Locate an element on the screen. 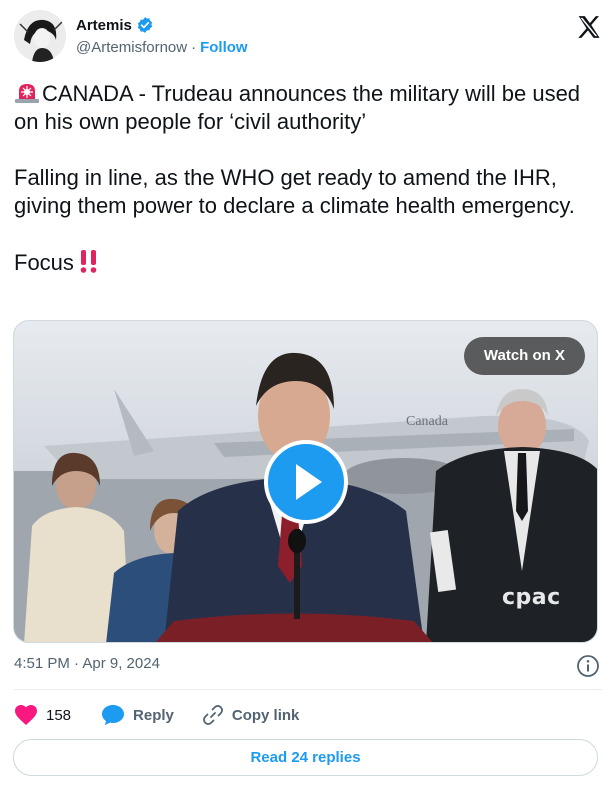 The image size is (616, 790). tweet-line-3: Focus is located at coordinates (44, 262).